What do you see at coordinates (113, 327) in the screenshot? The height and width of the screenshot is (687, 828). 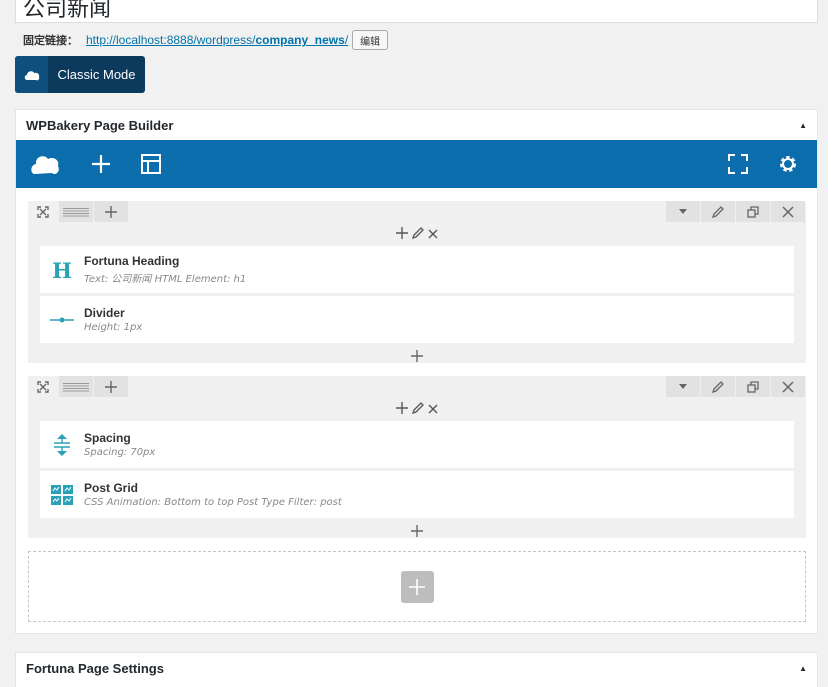 I see `element-description: Height: 1px` at bounding box center [113, 327].